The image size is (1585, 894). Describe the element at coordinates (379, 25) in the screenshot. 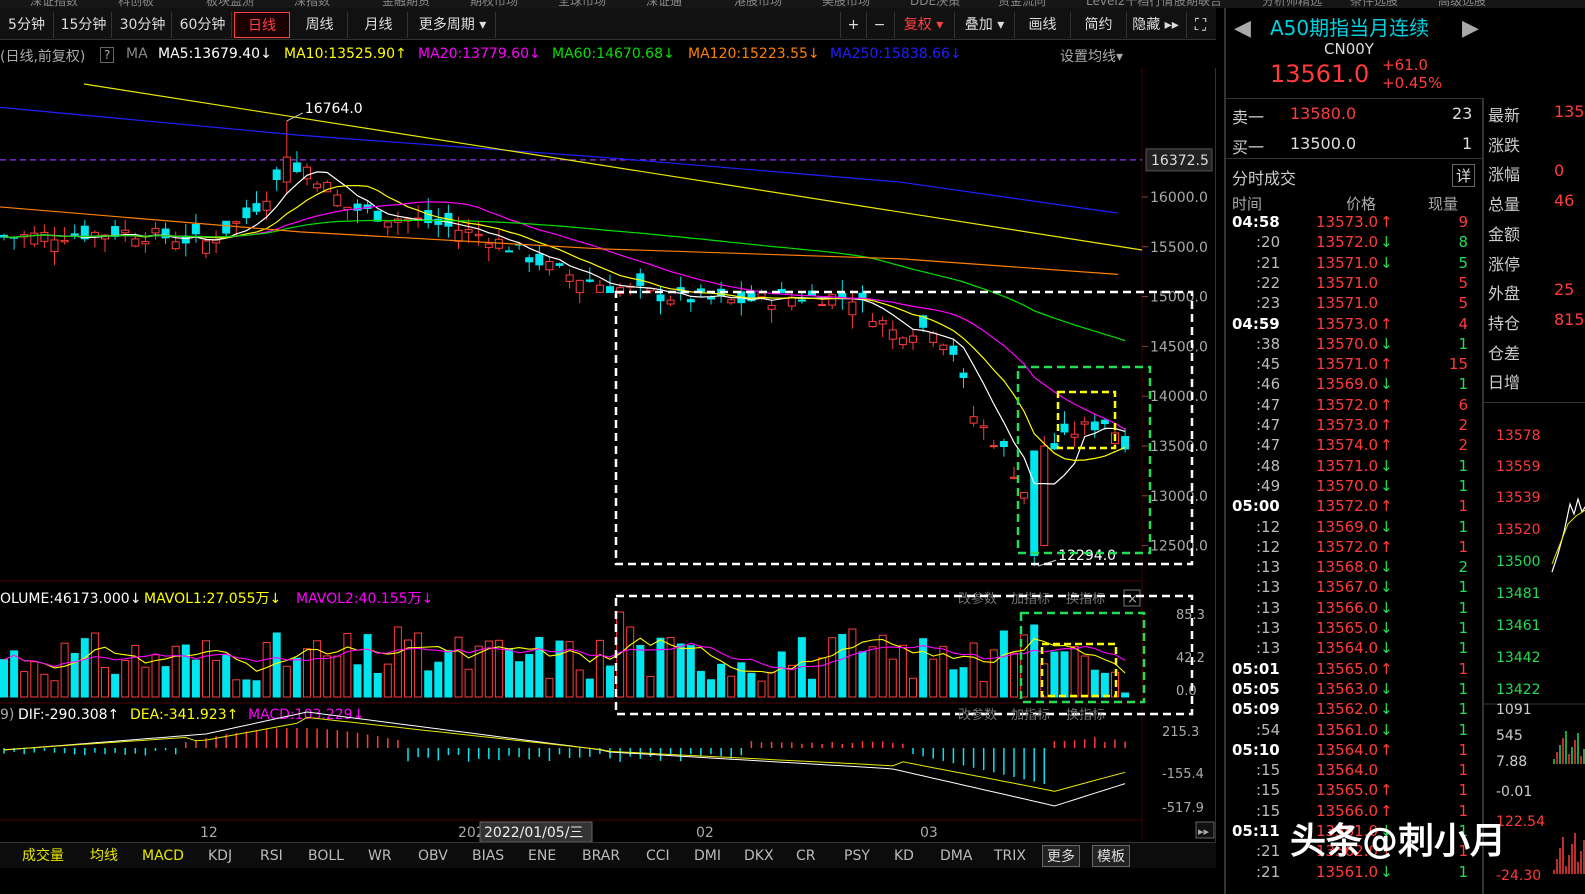

I see `period-6: 月线` at that location.